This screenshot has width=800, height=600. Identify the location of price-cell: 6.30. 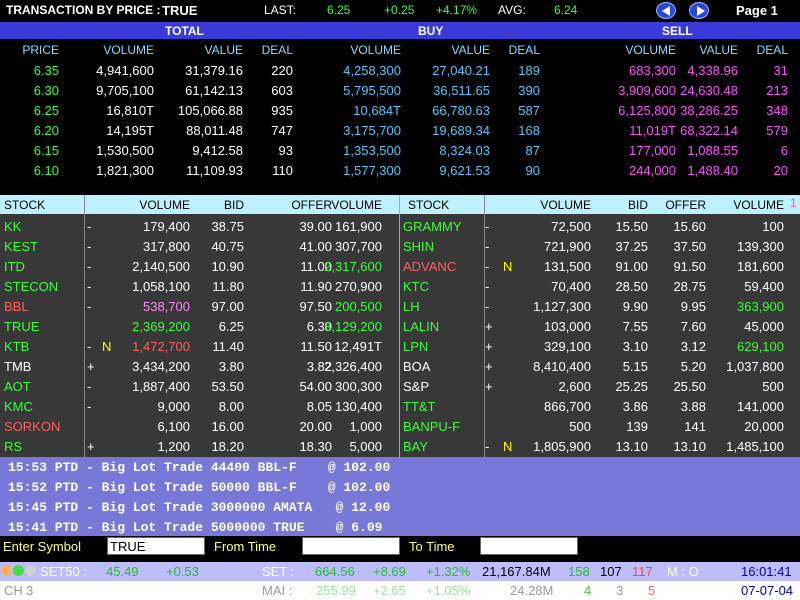
(46, 90).